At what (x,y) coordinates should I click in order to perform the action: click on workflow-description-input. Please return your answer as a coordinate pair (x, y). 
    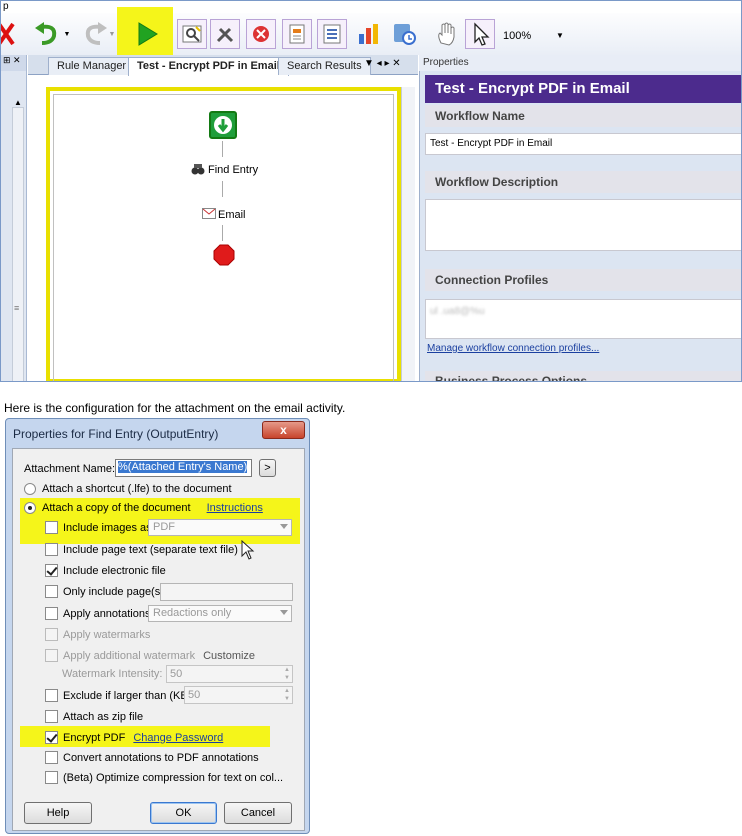
    Looking at the image, I should click on (583, 225).